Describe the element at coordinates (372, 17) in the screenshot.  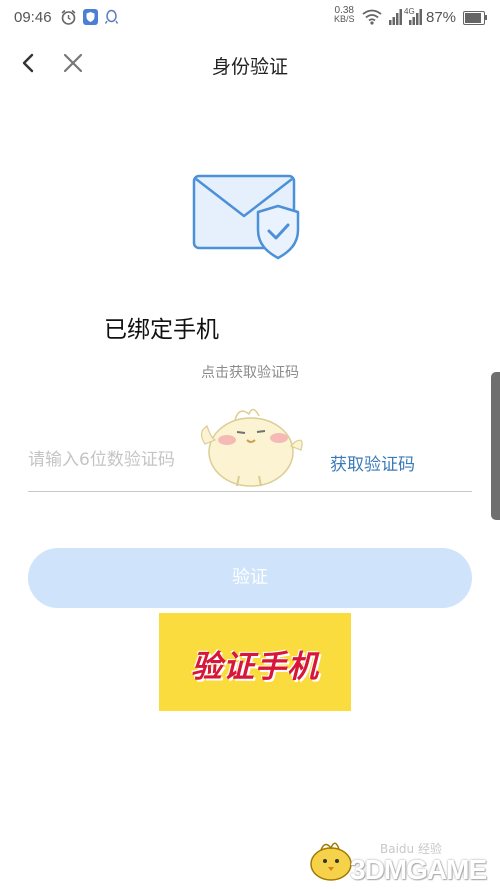
I see `wifi-icon` at that location.